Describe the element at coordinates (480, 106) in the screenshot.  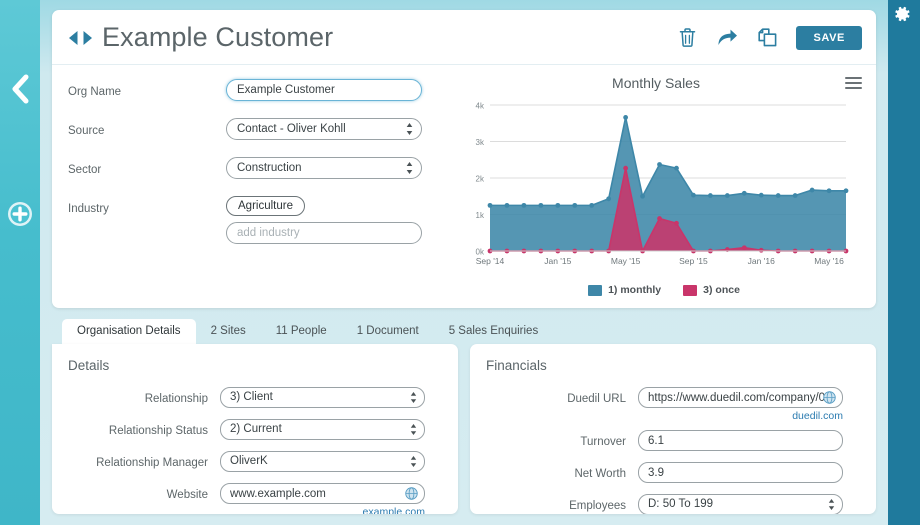
I see `chart-ytick-label: 4k` at that location.